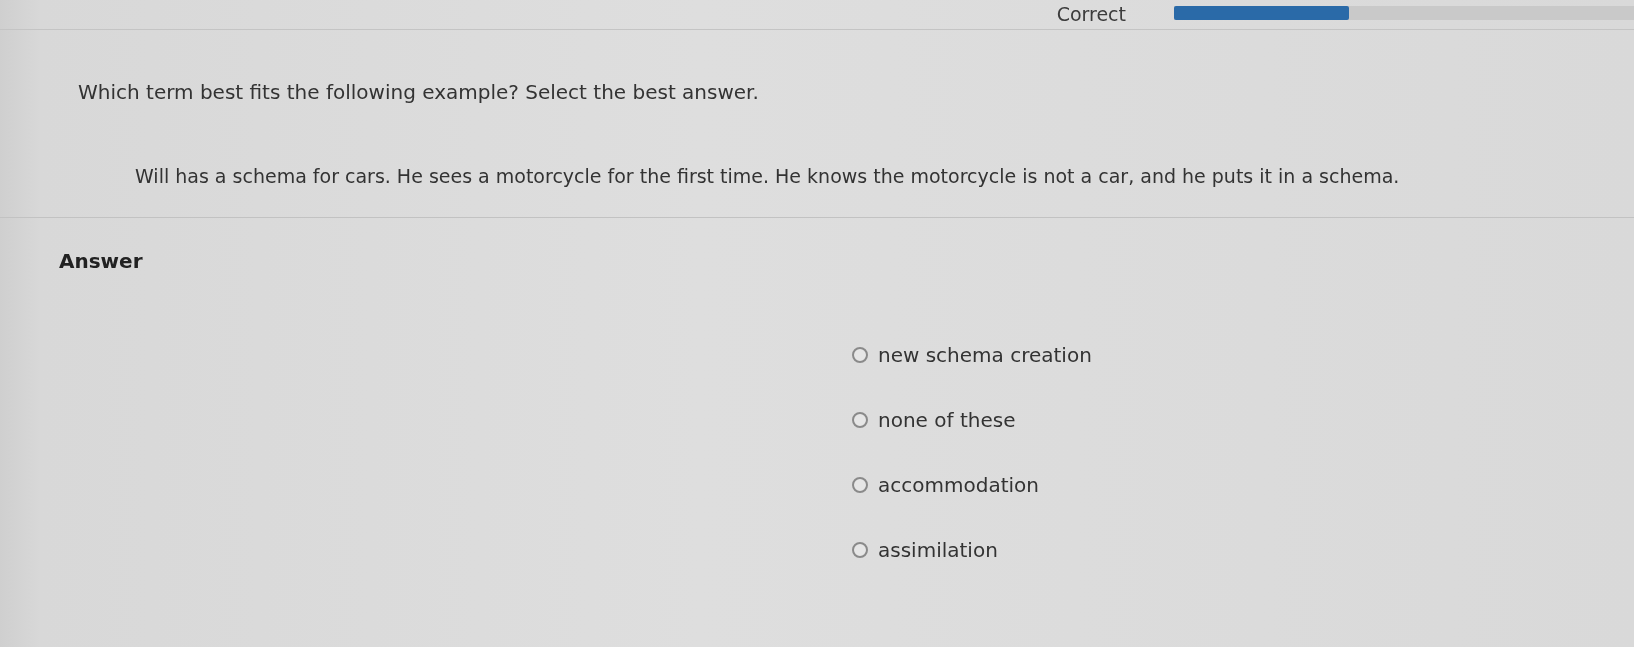 This screenshot has height=647, width=1634. What do you see at coordinates (934, 420) in the screenshot?
I see `answer-option: none of these` at bounding box center [934, 420].